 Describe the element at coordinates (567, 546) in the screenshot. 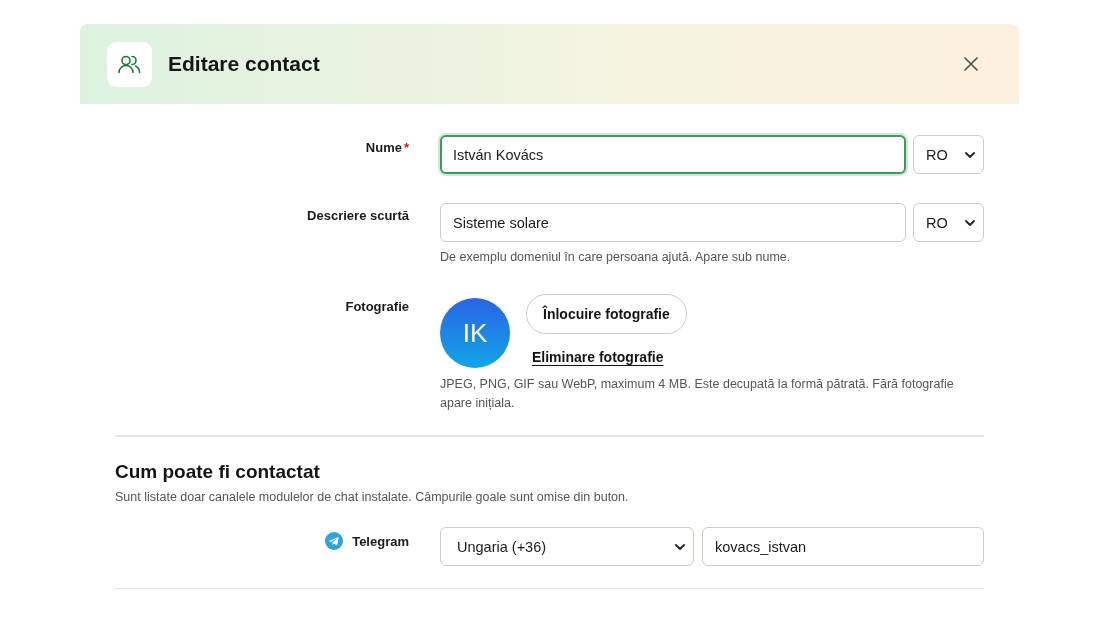

I see `country-select: Ungaria (+36)` at that location.